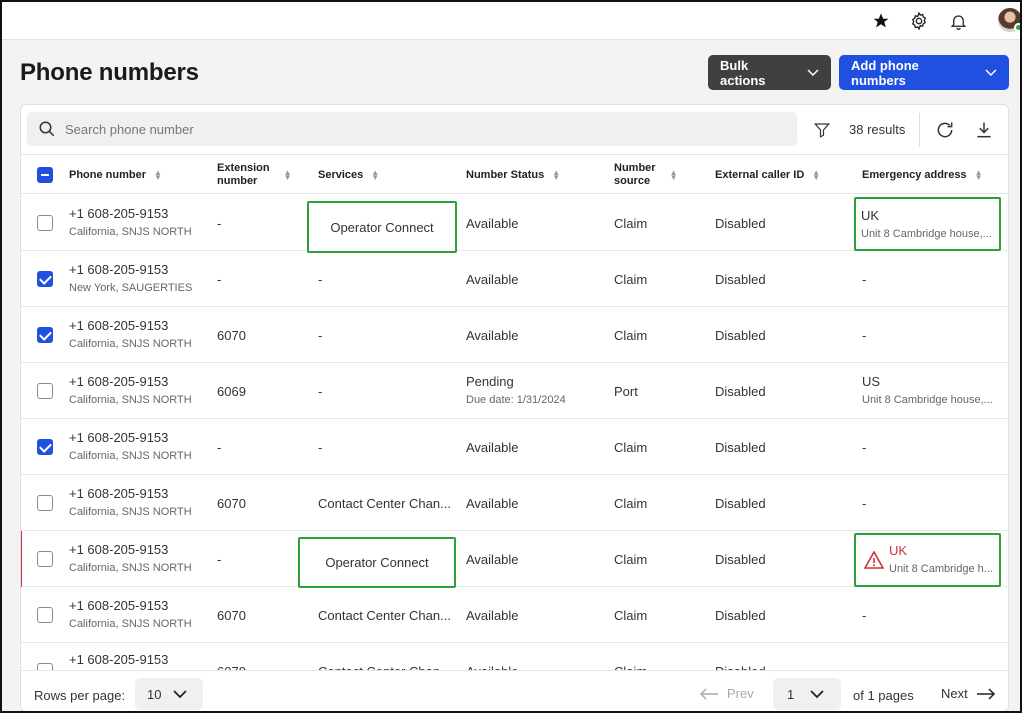  I want to click on extension-number: 6070, so click(231, 615).